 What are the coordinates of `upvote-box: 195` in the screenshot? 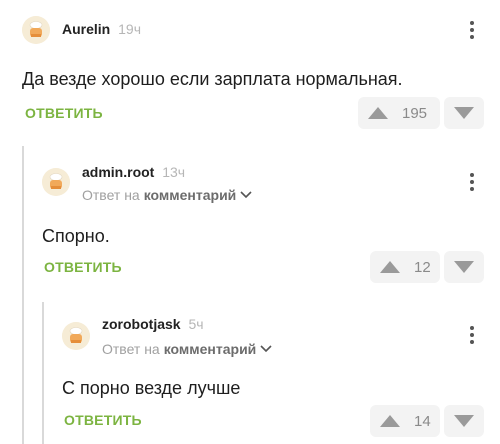 It's located at (399, 113).